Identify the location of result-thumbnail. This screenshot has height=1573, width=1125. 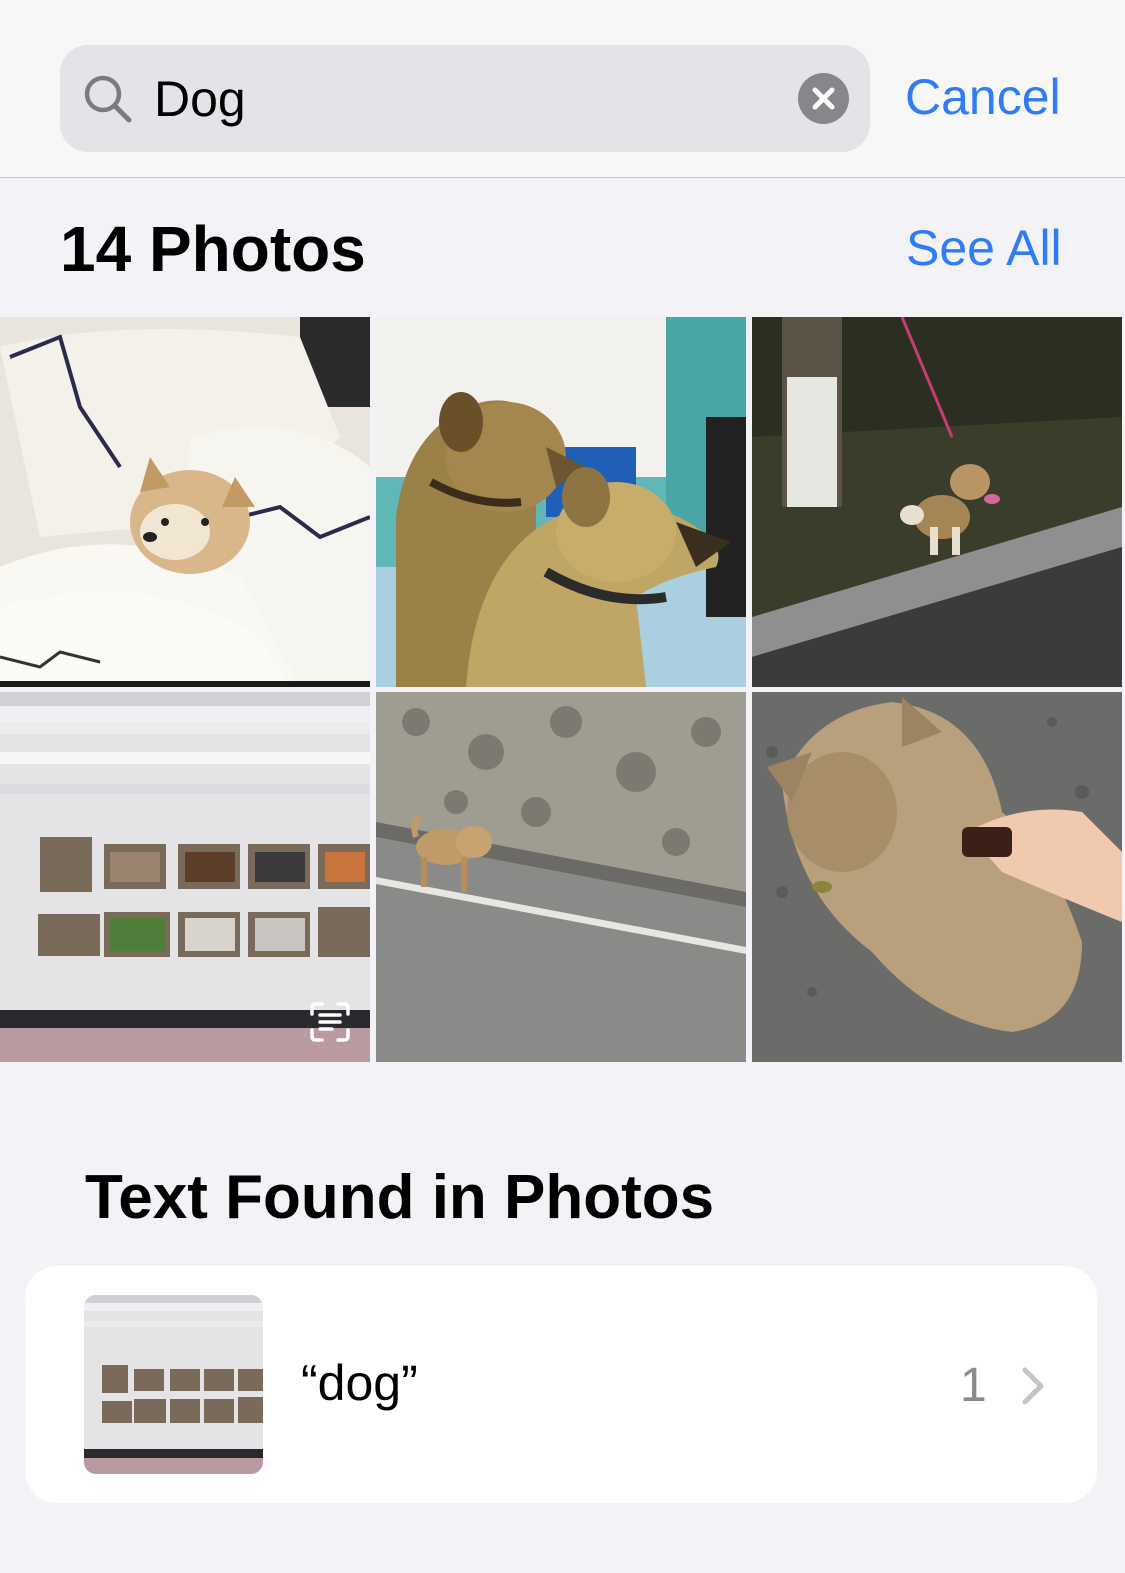
(173, 1384).